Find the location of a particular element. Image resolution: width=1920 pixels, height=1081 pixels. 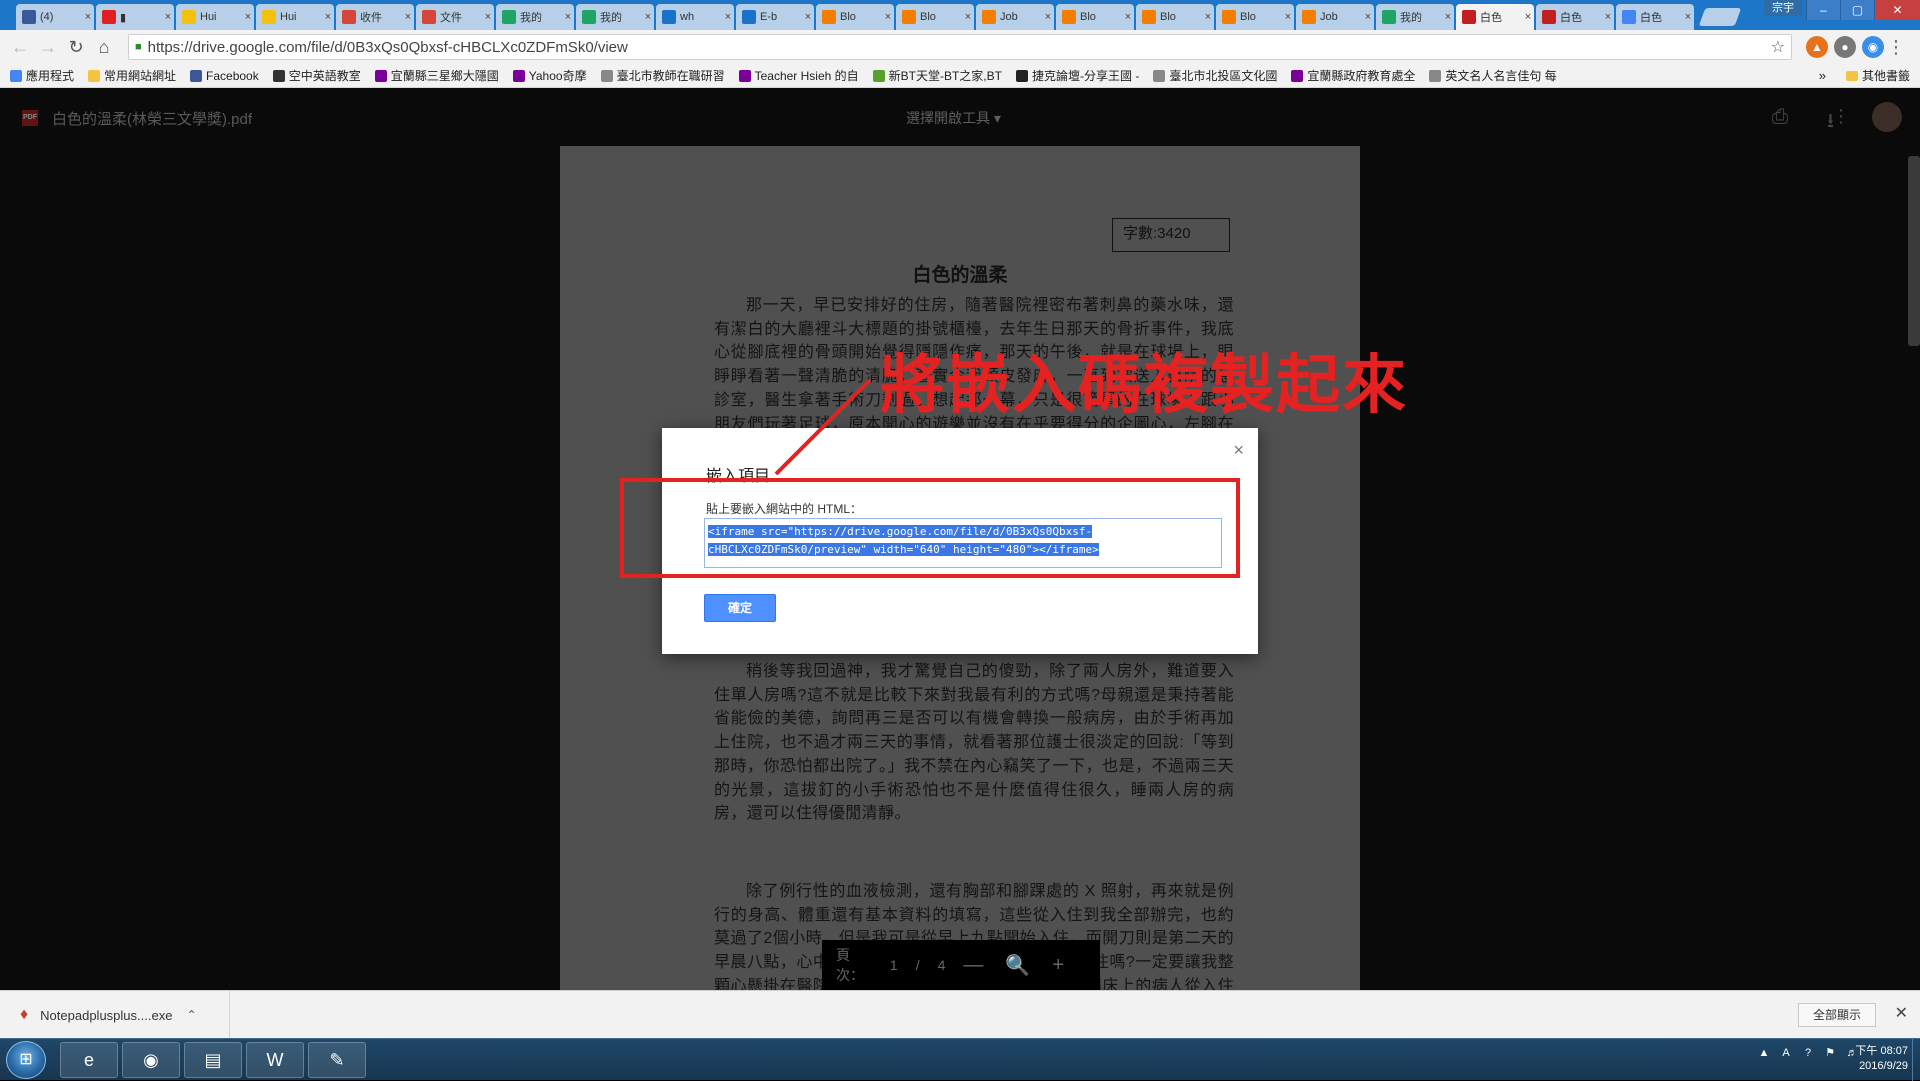

explorer-icon: ▤ is located at coordinates (213, 1060).